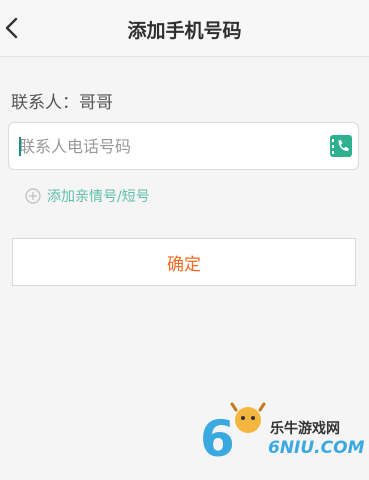  Describe the element at coordinates (33, 196) in the screenshot. I see `plus-circle-icon` at that location.